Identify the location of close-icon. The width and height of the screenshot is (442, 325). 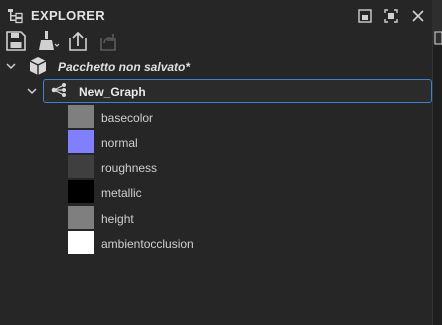
(418, 16).